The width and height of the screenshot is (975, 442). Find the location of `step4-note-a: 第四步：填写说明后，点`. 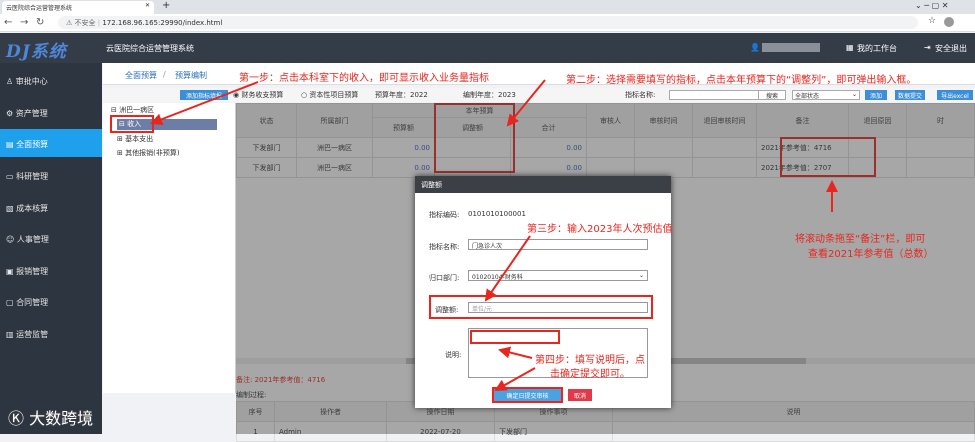

step4-note-a: 第四步：填写说明后，点 is located at coordinates (590, 360).